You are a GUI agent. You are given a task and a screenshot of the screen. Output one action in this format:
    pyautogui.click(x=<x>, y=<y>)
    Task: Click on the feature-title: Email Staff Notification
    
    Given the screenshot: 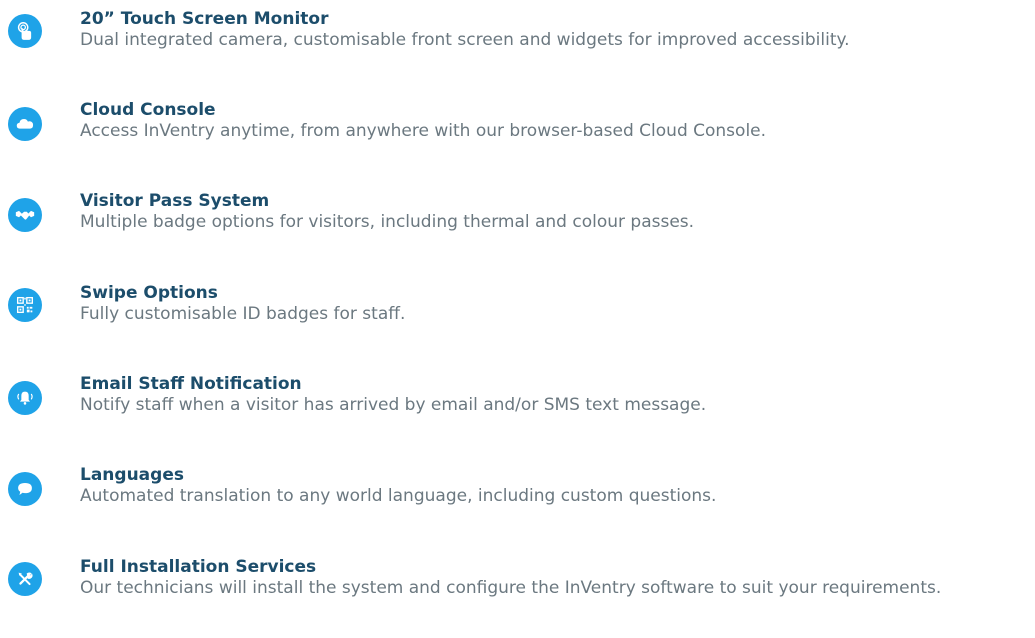 What is the action you would take?
    pyautogui.click(x=191, y=384)
    